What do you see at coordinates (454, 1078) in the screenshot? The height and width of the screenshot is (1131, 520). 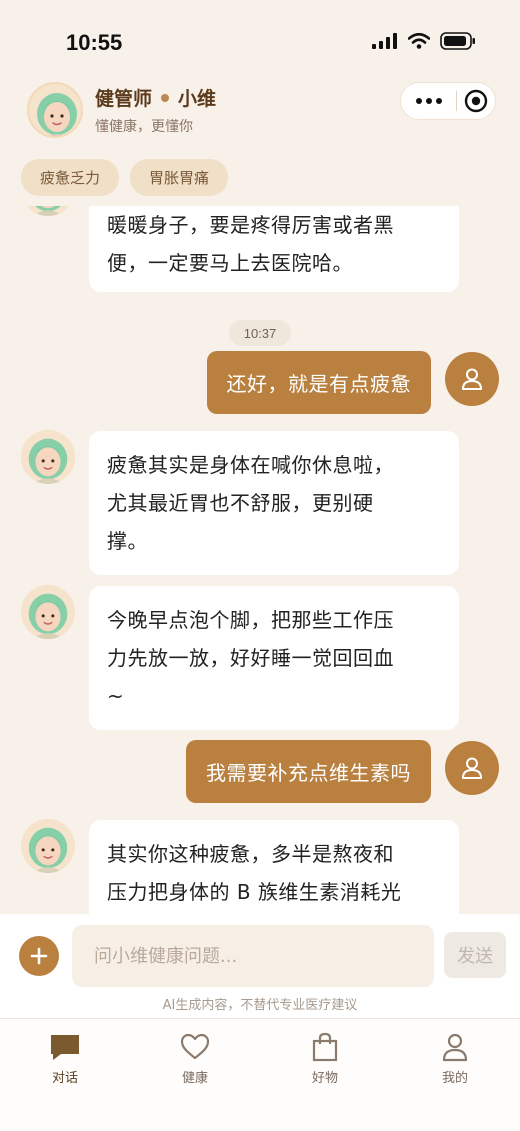 I see `tab-label: 我的` at bounding box center [454, 1078].